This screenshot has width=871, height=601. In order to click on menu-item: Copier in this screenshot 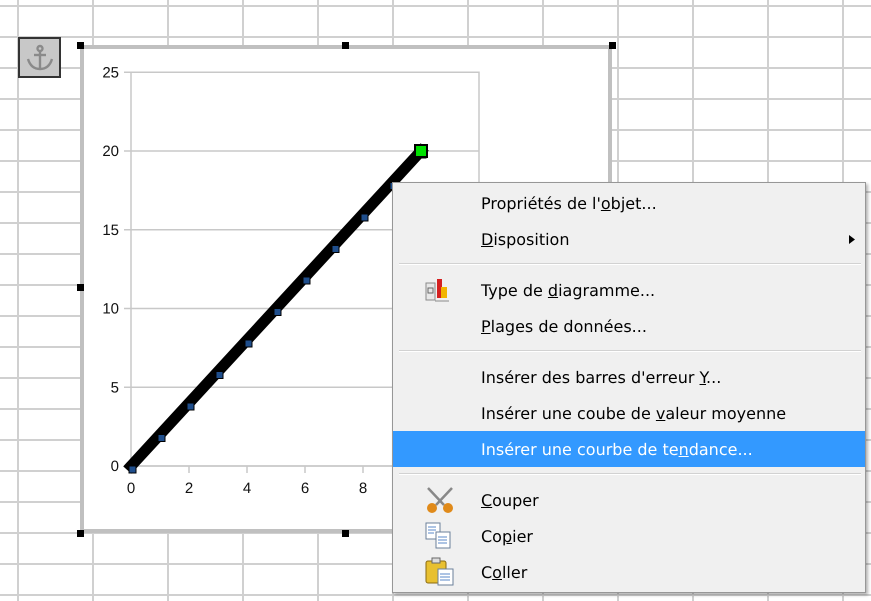, I will do `click(629, 536)`.